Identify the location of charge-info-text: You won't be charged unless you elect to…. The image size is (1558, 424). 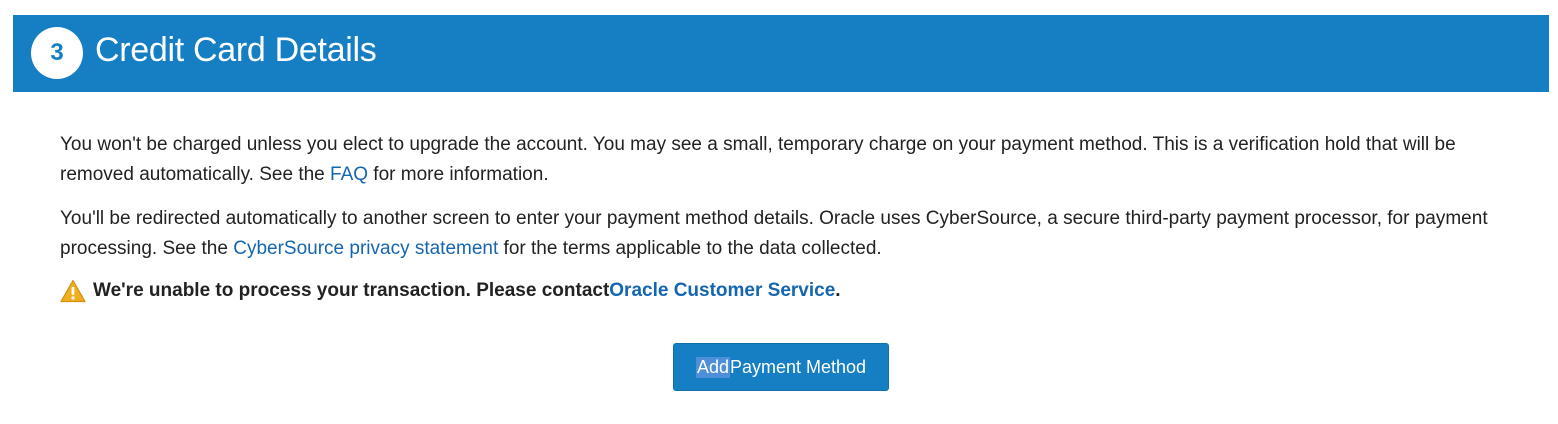
(758, 159).